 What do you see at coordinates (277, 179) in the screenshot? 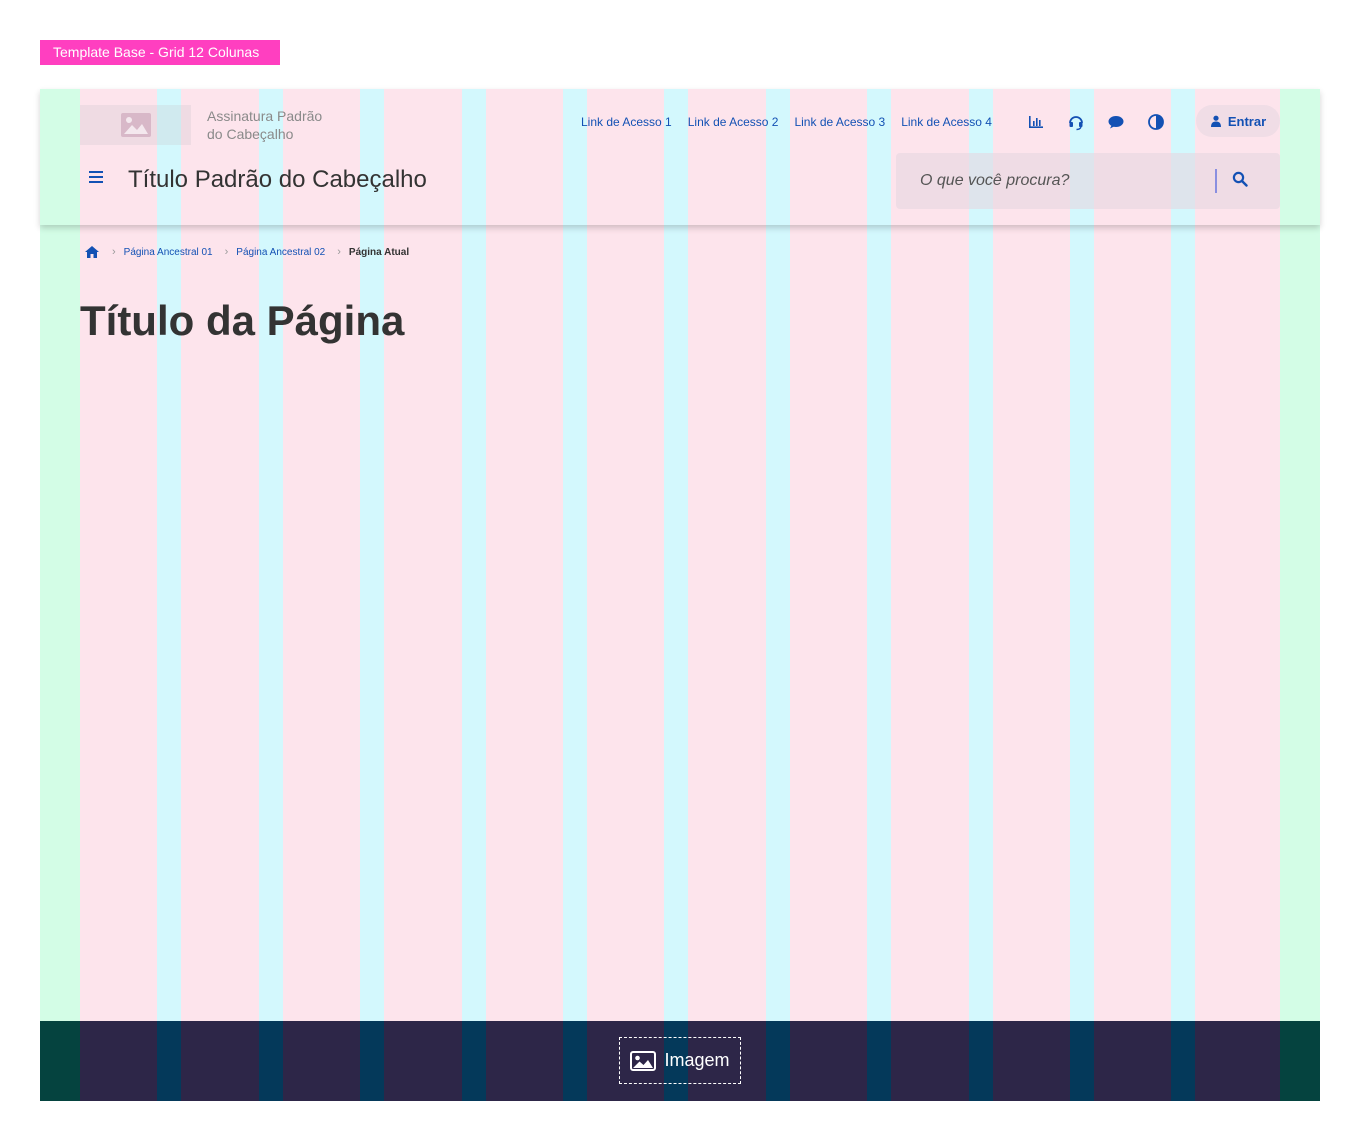
I see `header-title: Título Padrão do Cabeçalho` at bounding box center [277, 179].